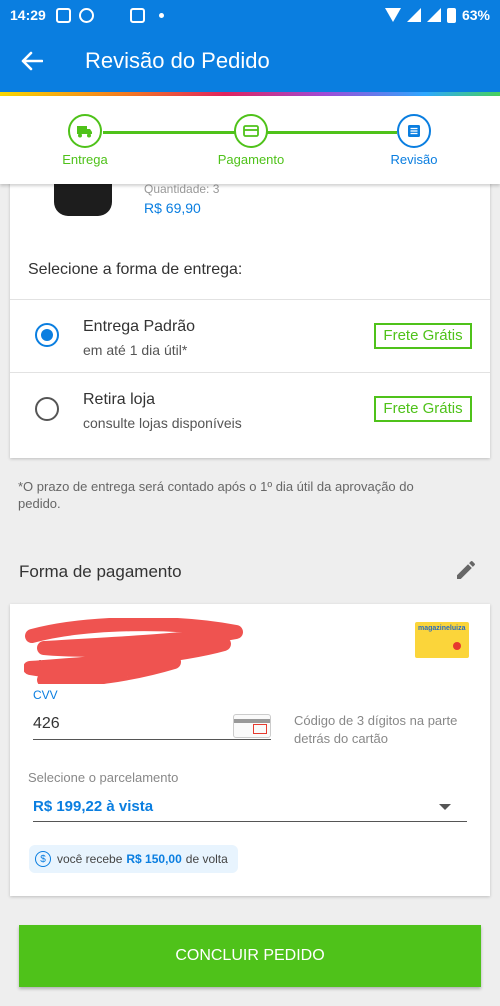 This screenshot has height=1006, width=500. I want to click on payment-heading: Forma de pagamento, so click(100, 571).